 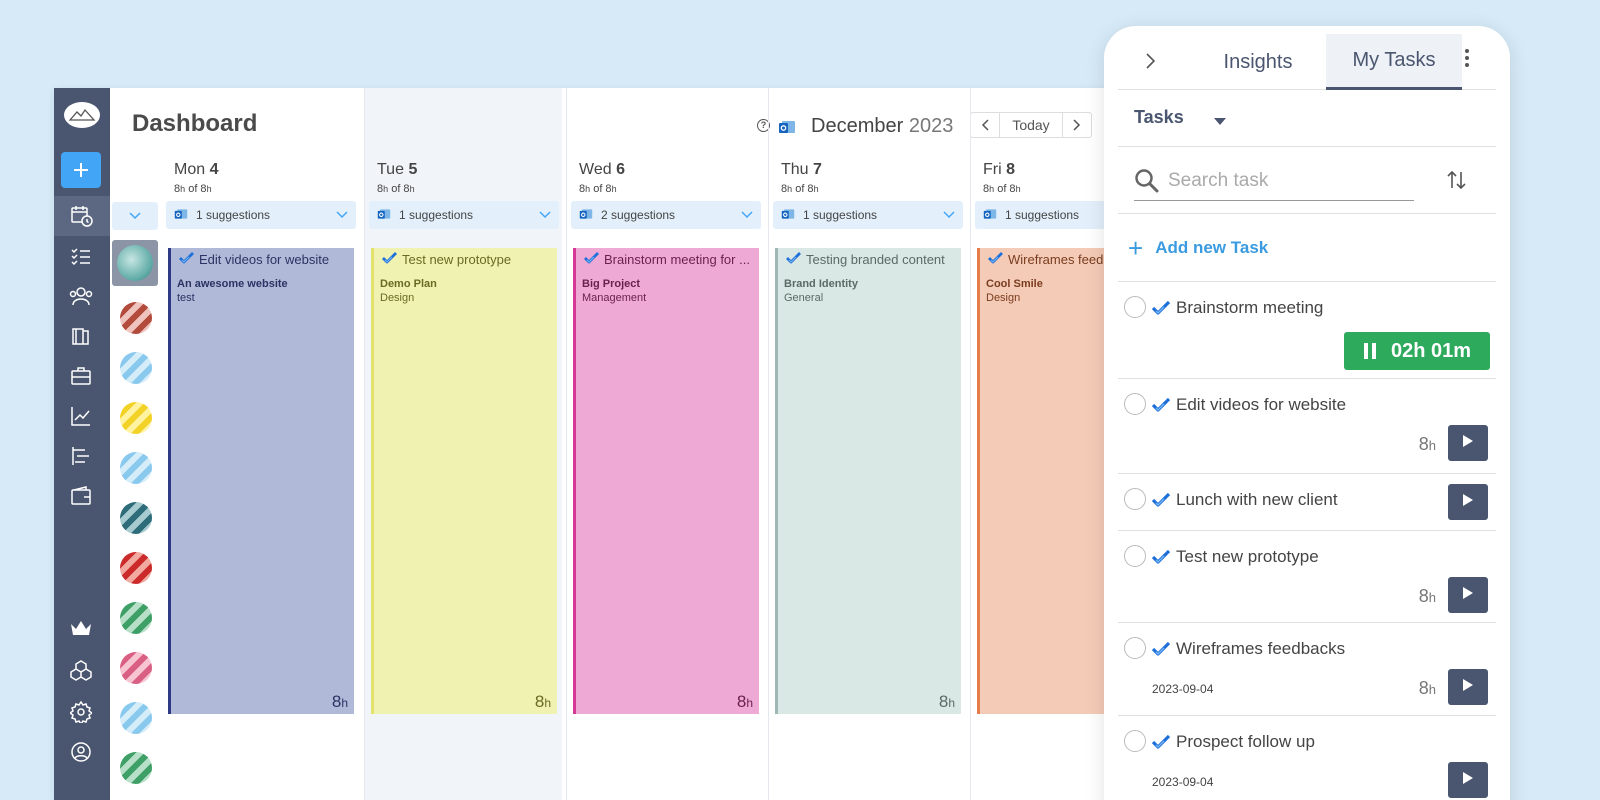 What do you see at coordinates (82, 115) in the screenshot?
I see `logo` at bounding box center [82, 115].